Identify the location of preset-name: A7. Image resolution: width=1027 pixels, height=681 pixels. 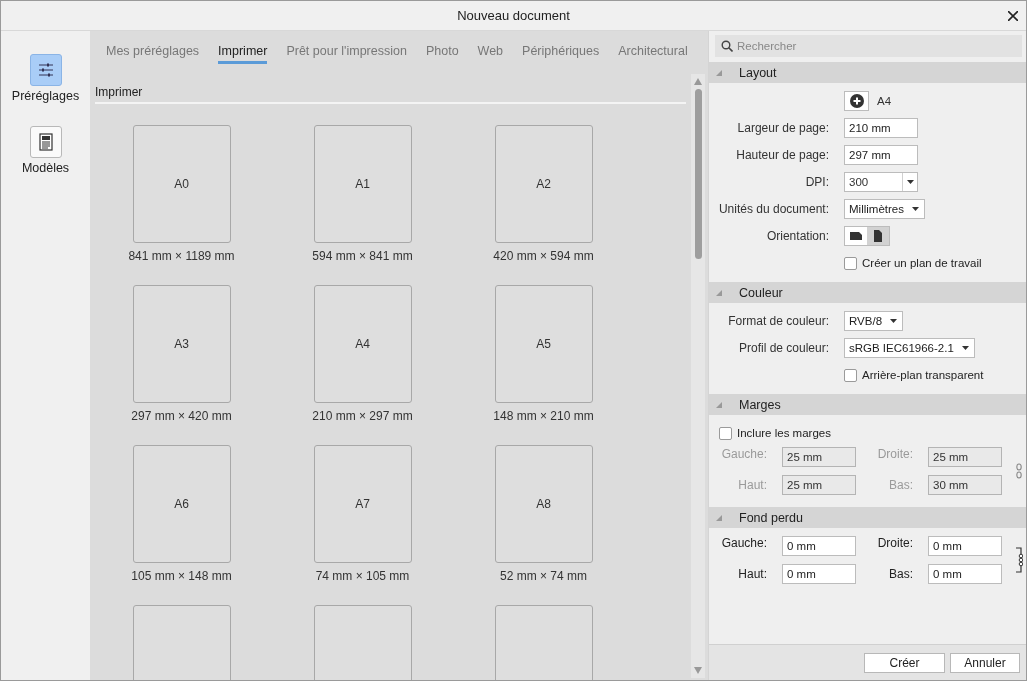
(362, 504).